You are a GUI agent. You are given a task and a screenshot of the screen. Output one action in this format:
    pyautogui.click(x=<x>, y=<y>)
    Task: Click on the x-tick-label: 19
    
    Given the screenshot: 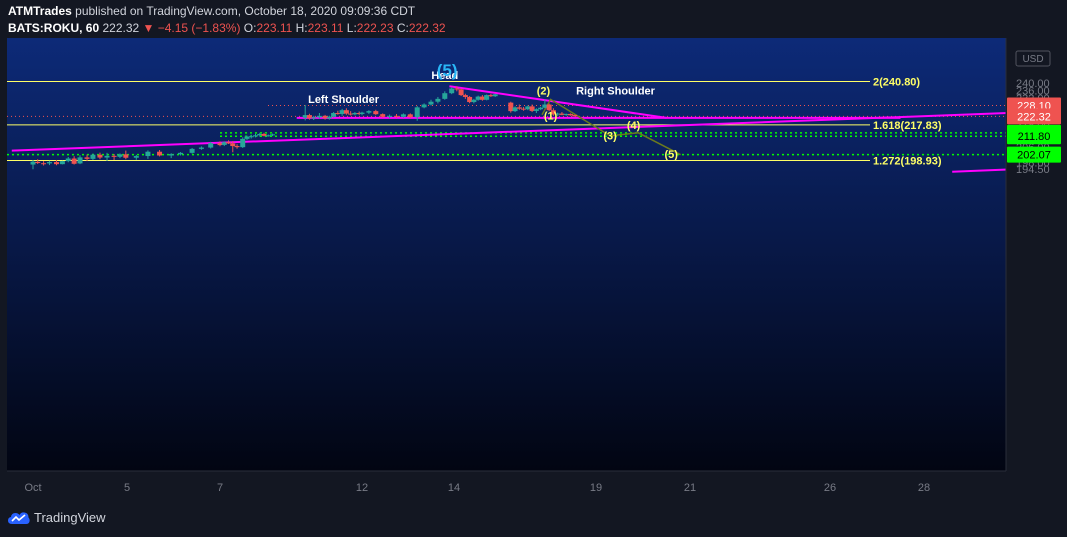 What is the action you would take?
    pyautogui.click(x=596, y=488)
    